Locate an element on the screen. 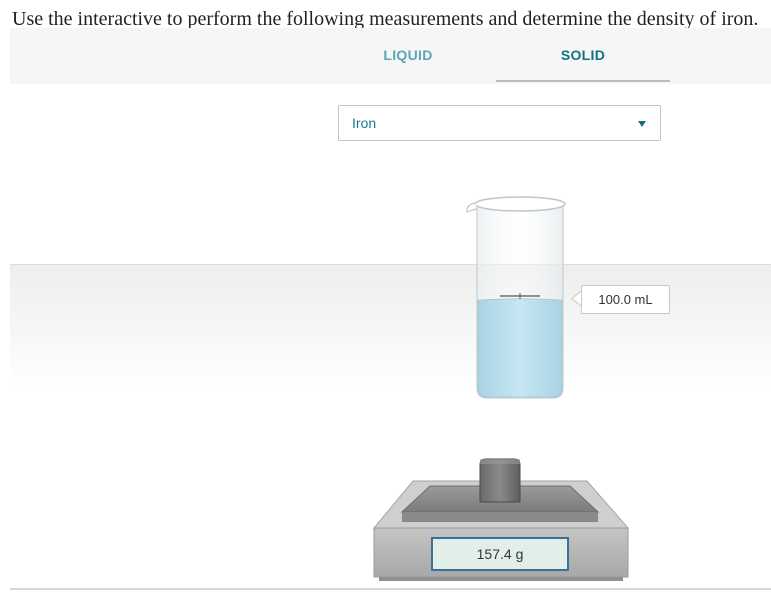  tab-bar: LIQUID SOLID is located at coordinates (390, 56).